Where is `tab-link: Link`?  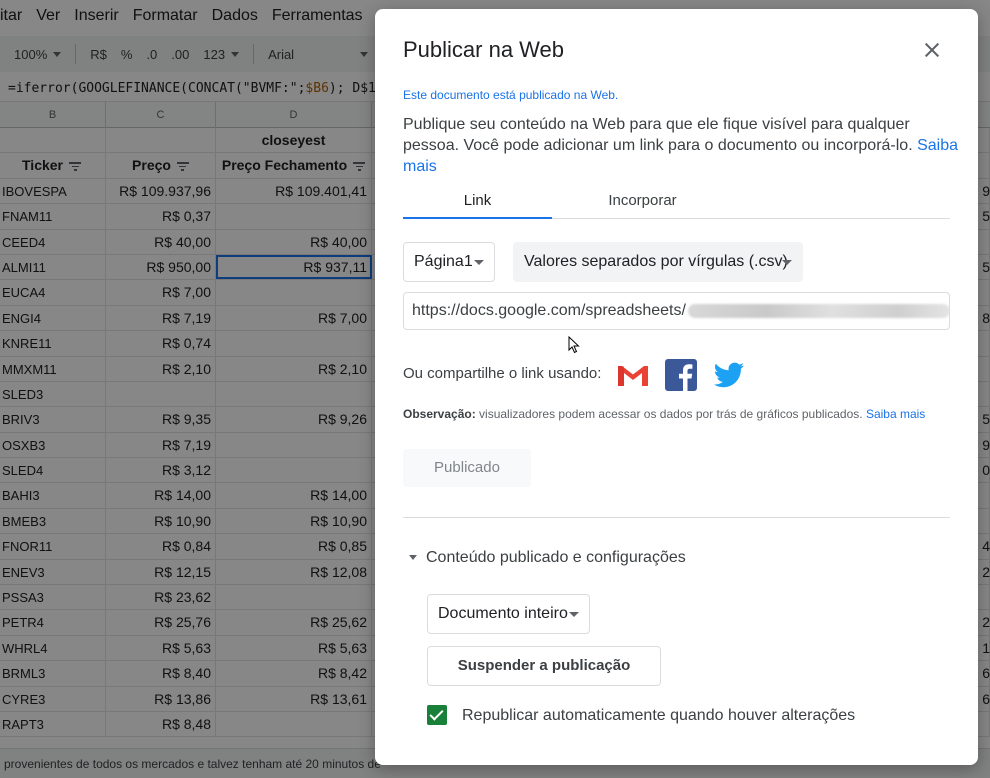 tab-link: Link is located at coordinates (477, 204).